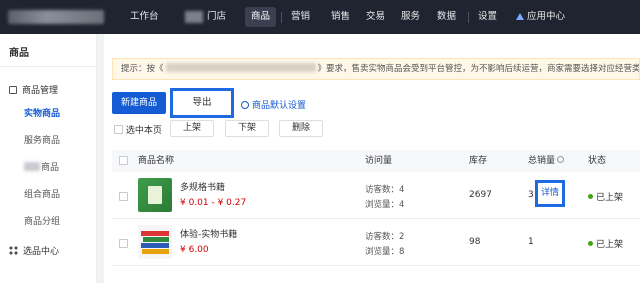  Describe the element at coordinates (48, 158) in the screenshot. I see `sidebar: 商品 商品管理 实物商品 服务商品 商品 组合商品 商品分组 选品中心` at that location.